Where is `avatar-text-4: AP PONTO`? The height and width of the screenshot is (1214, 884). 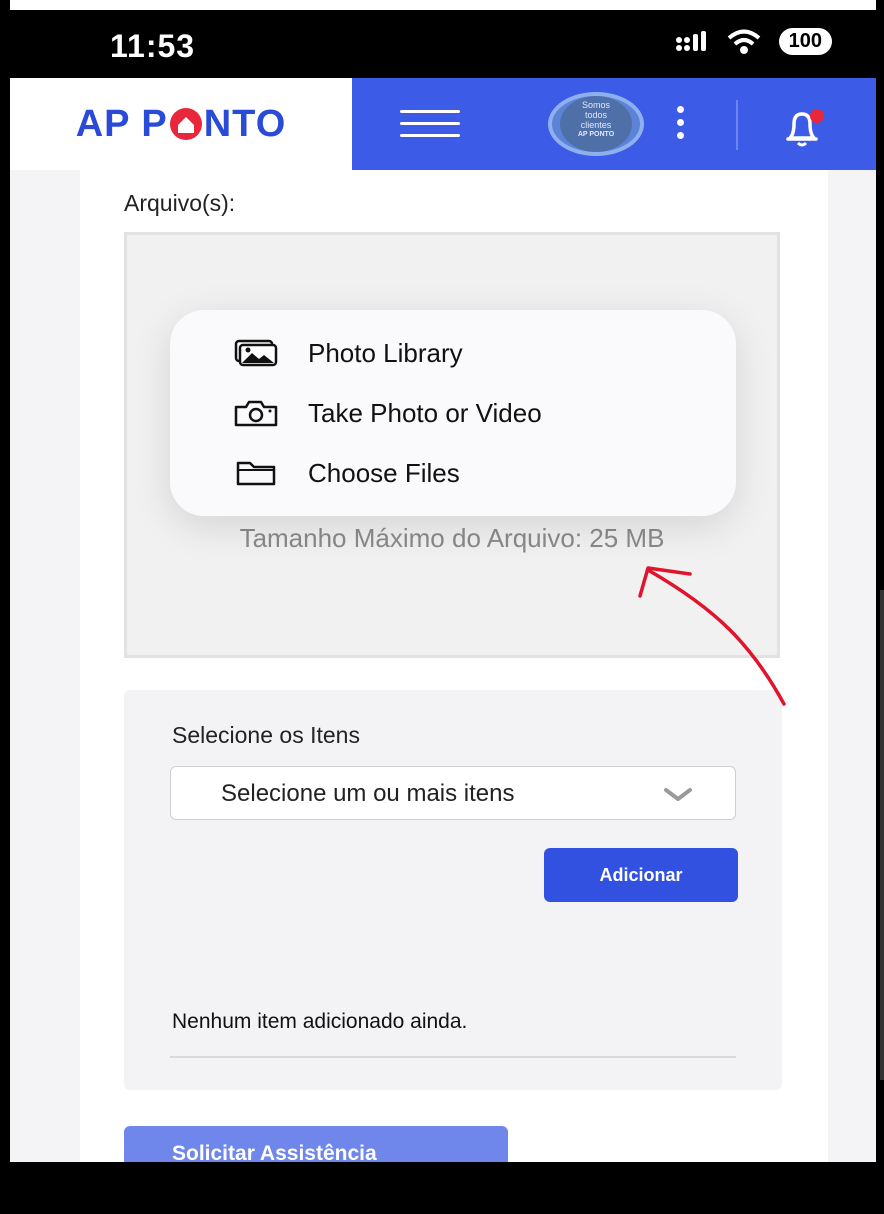
avatar-text-4: AP PONTO is located at coordinates (596, 134).